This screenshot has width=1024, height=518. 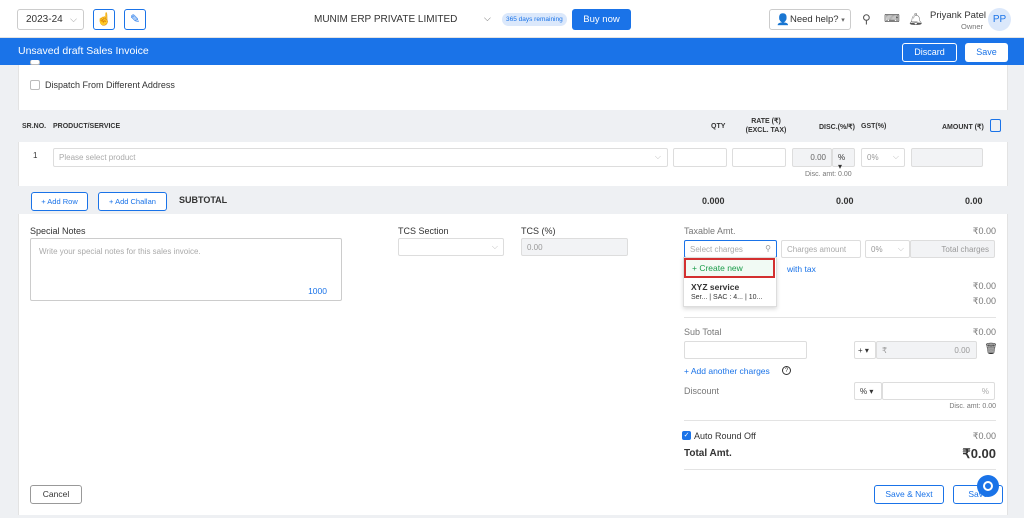 What do you see at coordinates (451, 247) in the screenshot?
I see `tcs-section-select: ⌵` at bounding box center [451, 247].